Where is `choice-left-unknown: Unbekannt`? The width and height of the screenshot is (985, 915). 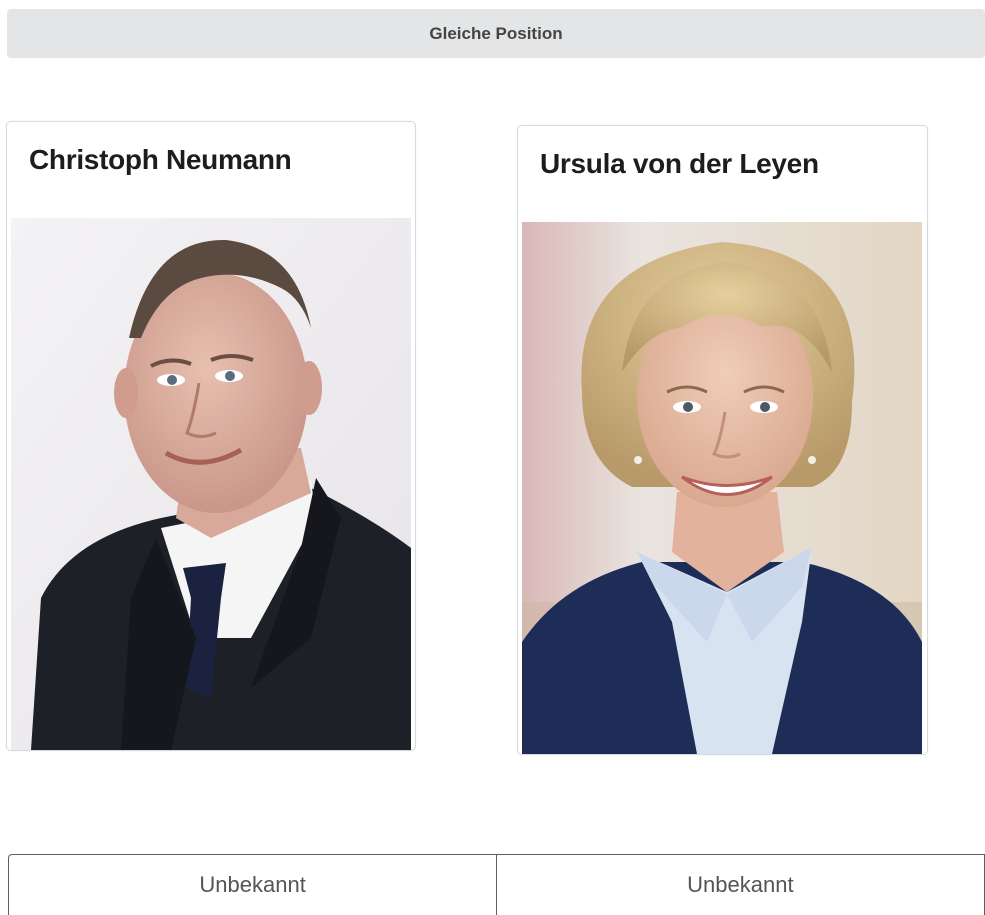 choice-left-unknown: Unbekannt is located at coordinates (253, 884).